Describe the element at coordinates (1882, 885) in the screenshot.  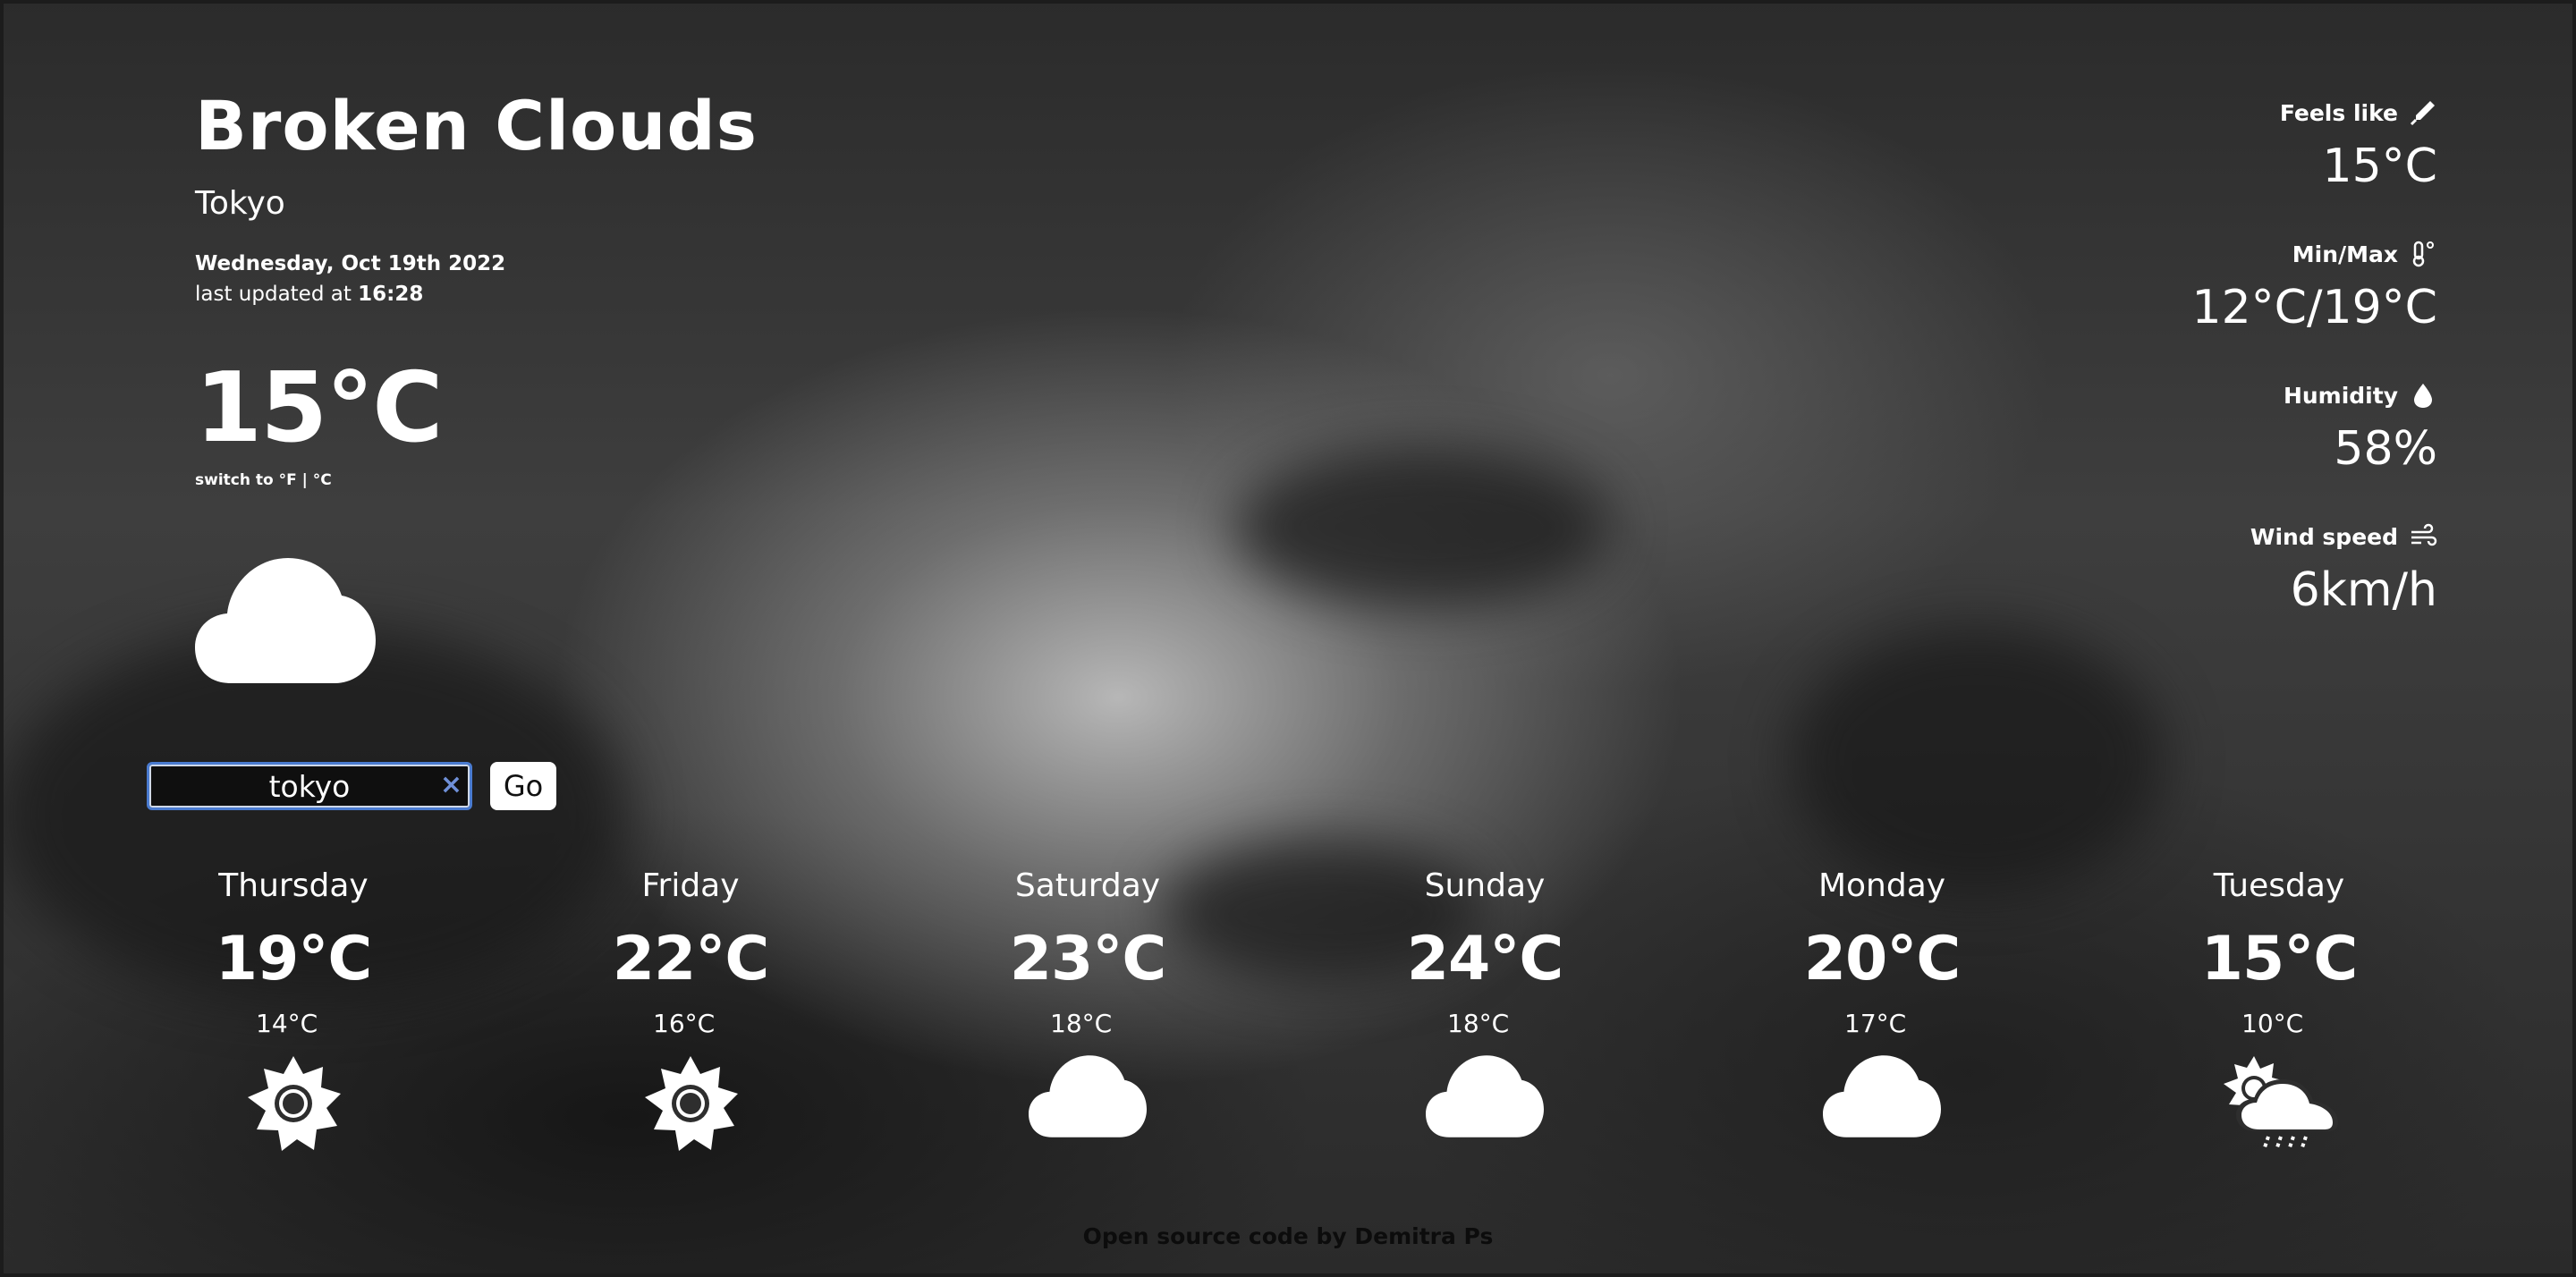
I see `forecast-day-name: Monday` at that location.